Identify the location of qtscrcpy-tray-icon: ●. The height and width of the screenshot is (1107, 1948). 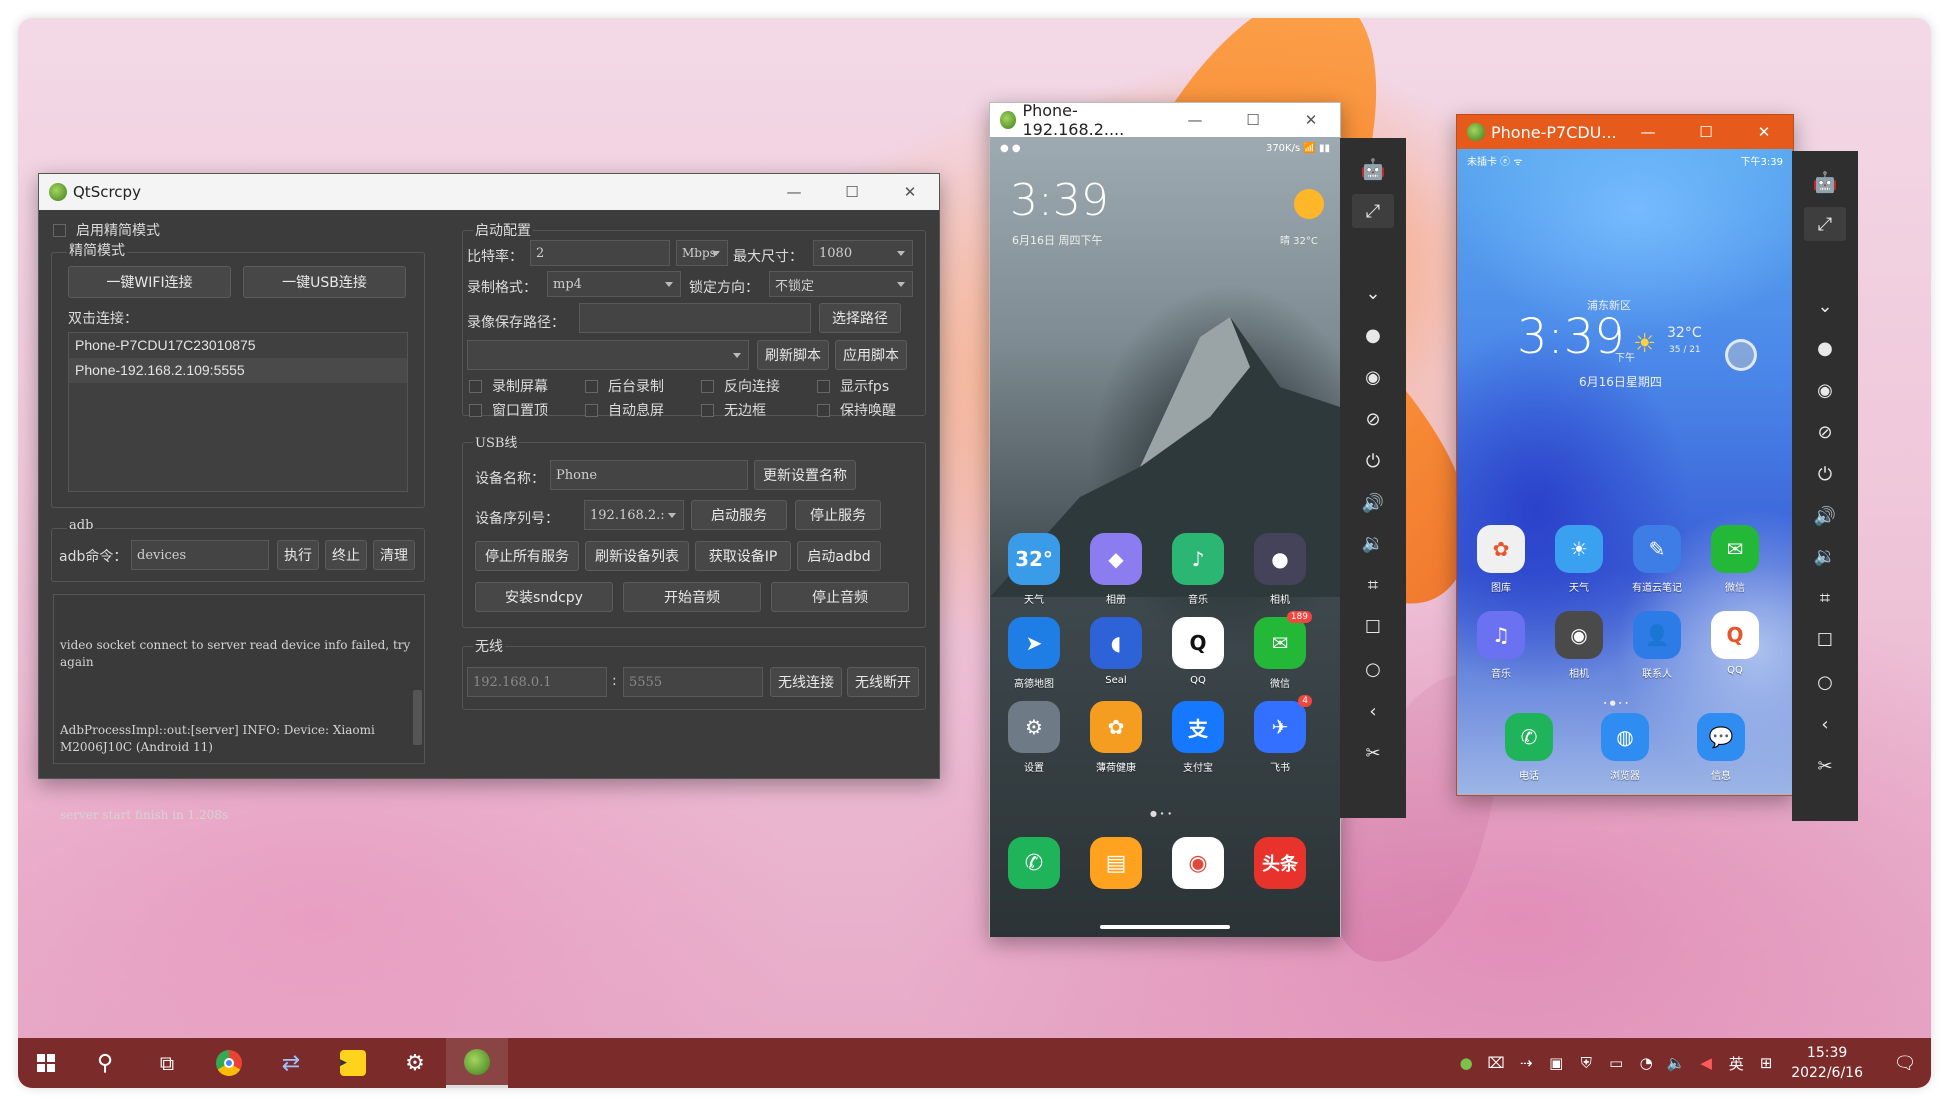
(1466, 1063).